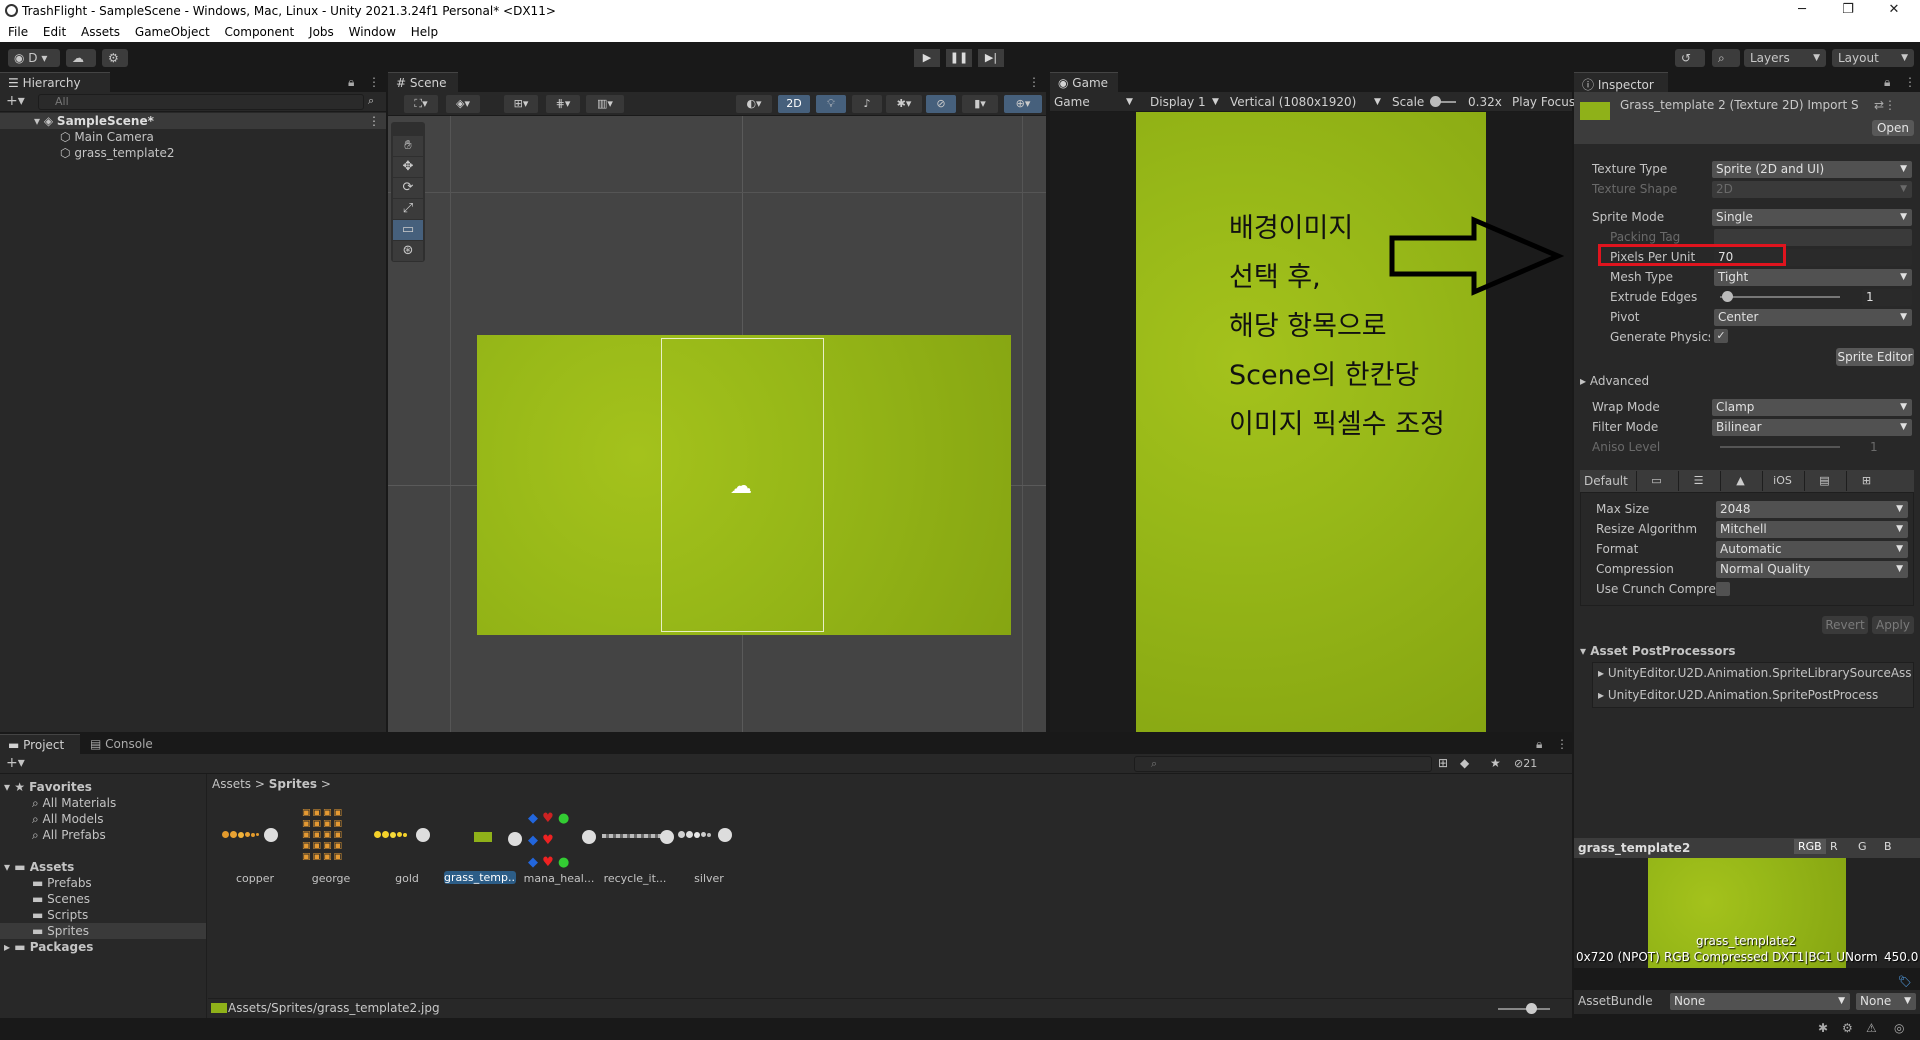  I want to click on compression-dropdown: Normal Quality ▼, so click(1812, 569).